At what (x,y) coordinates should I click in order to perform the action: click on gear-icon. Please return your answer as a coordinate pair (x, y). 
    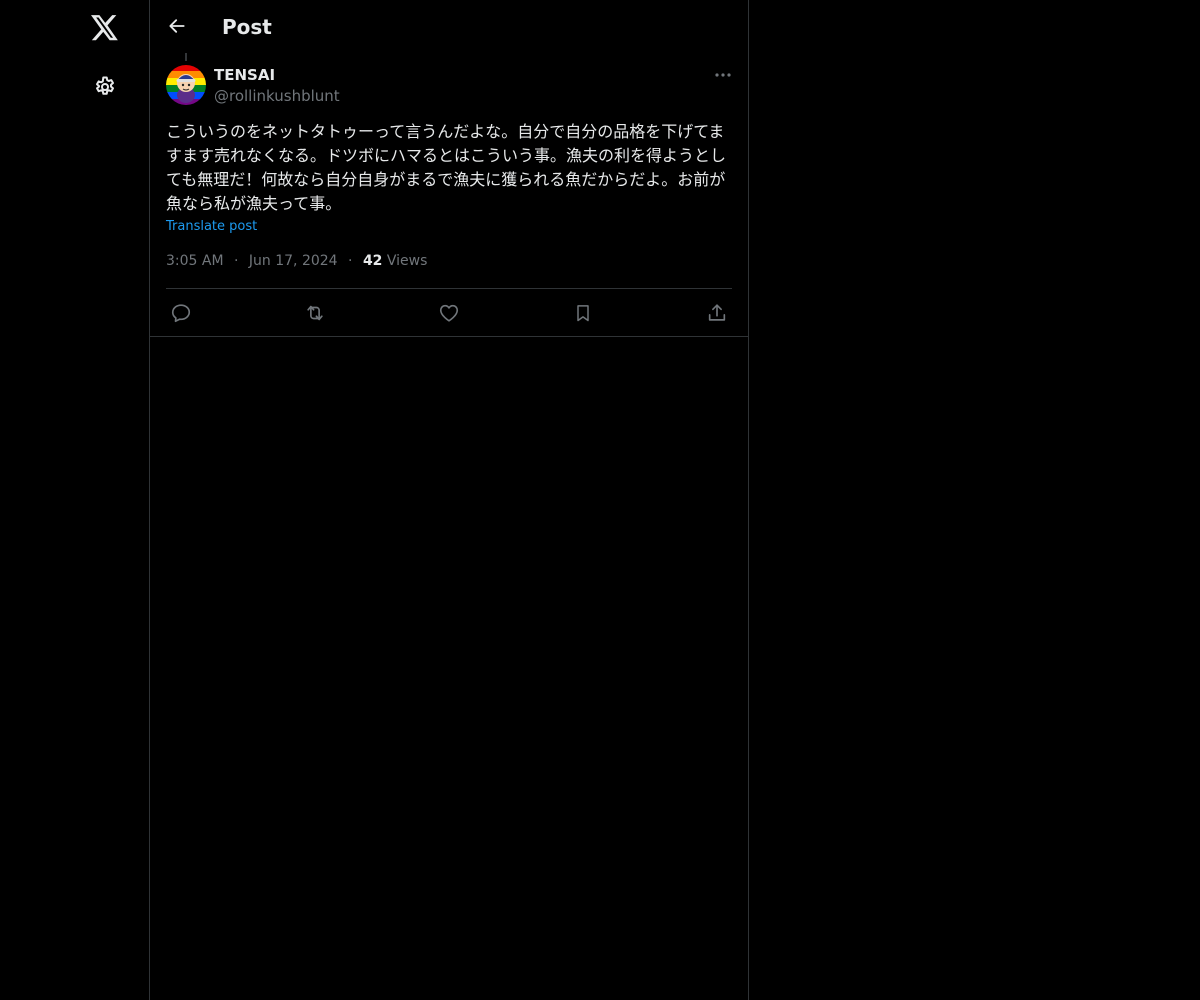
    Looking at the image, I should click on (105, 87).